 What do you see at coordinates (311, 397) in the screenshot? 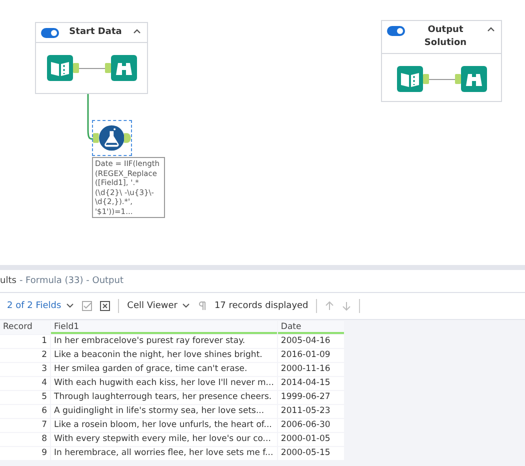
I see `table-cell: 1999-06-27` at bounding box center [311, 397].